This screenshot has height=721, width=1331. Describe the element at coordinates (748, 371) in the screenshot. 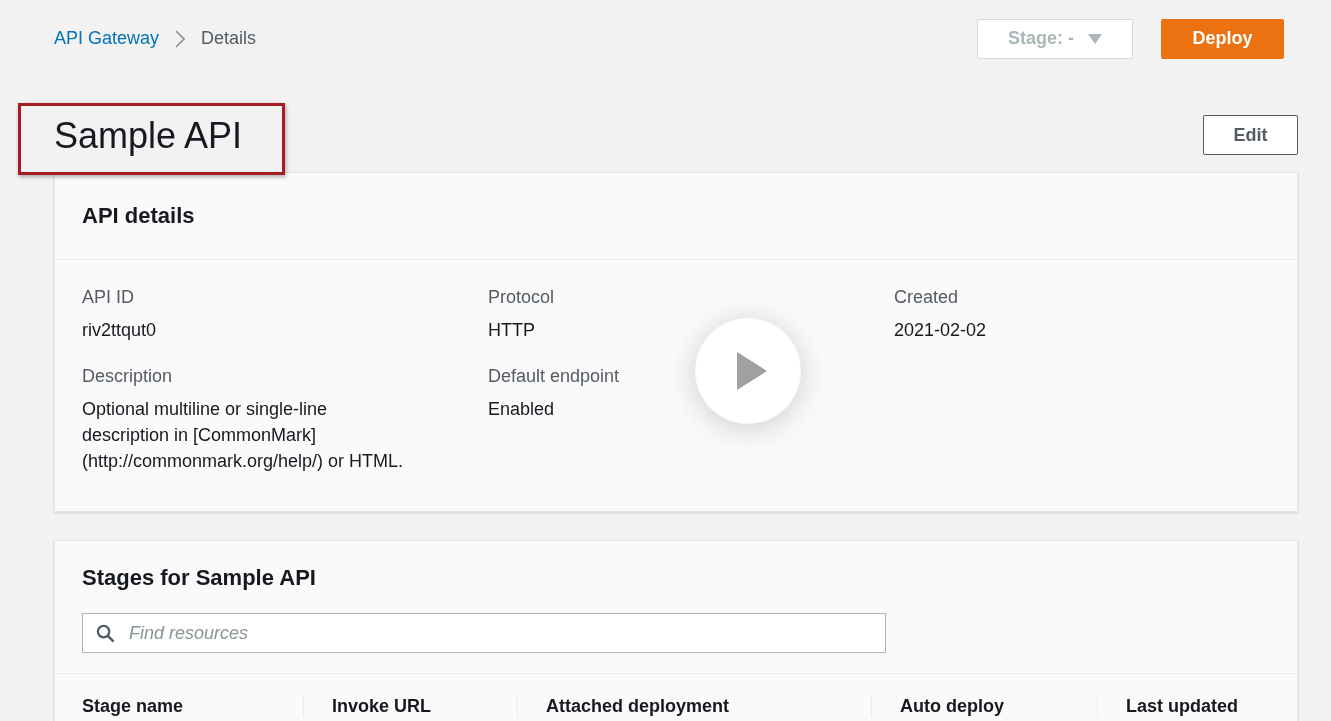

I see `play-button-icon` at that location.